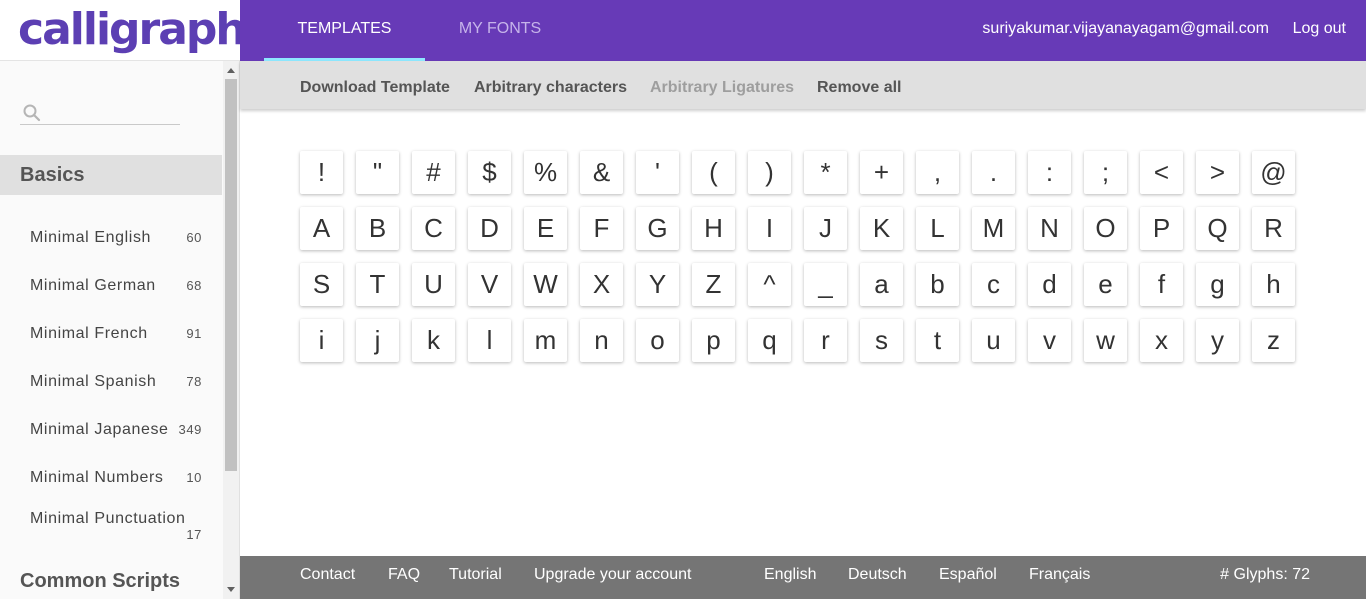 This screenshot has height=599, width=1366. Describe the element at coordinates (1217, 228) in the screenshot. I see `glyph-cell: Q` at that location.